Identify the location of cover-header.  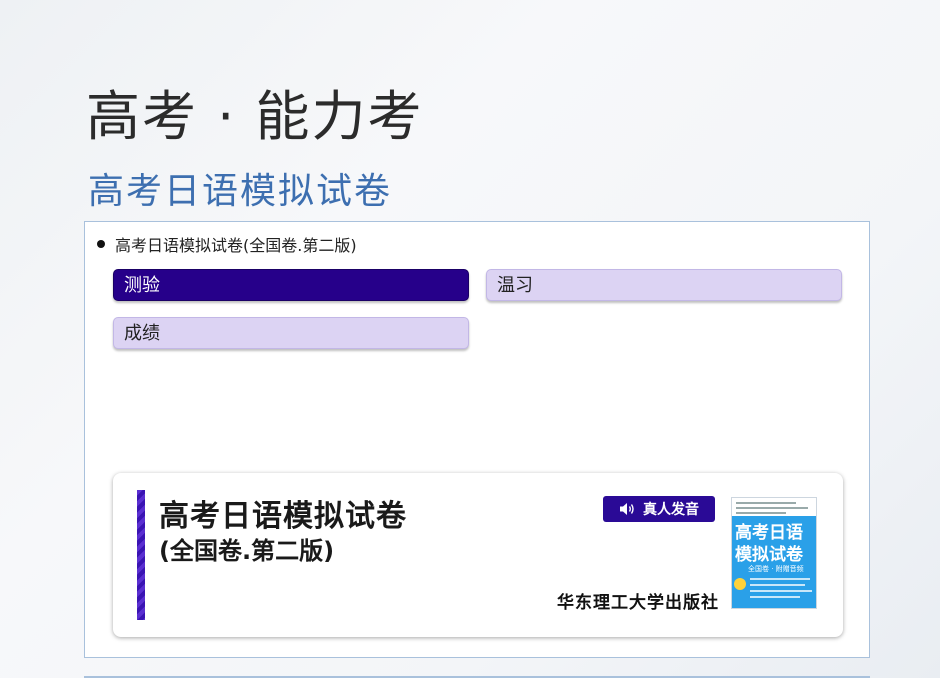
(774, 507).